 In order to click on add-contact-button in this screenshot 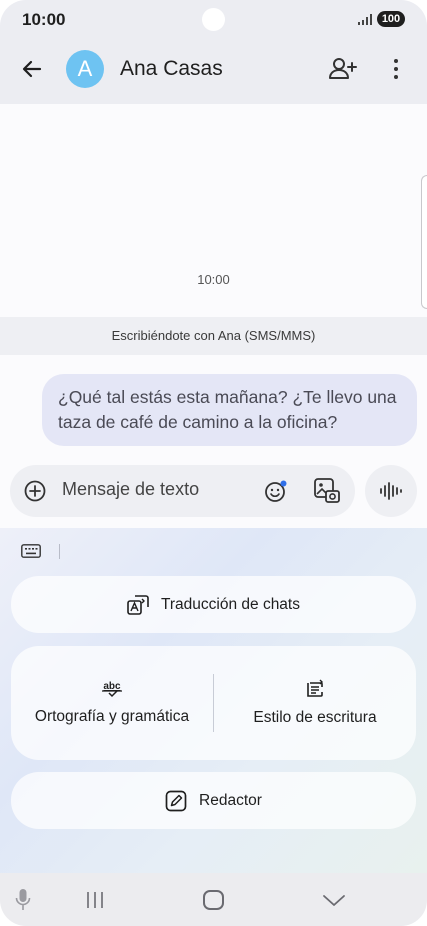, I will do `click(343, 69)`.